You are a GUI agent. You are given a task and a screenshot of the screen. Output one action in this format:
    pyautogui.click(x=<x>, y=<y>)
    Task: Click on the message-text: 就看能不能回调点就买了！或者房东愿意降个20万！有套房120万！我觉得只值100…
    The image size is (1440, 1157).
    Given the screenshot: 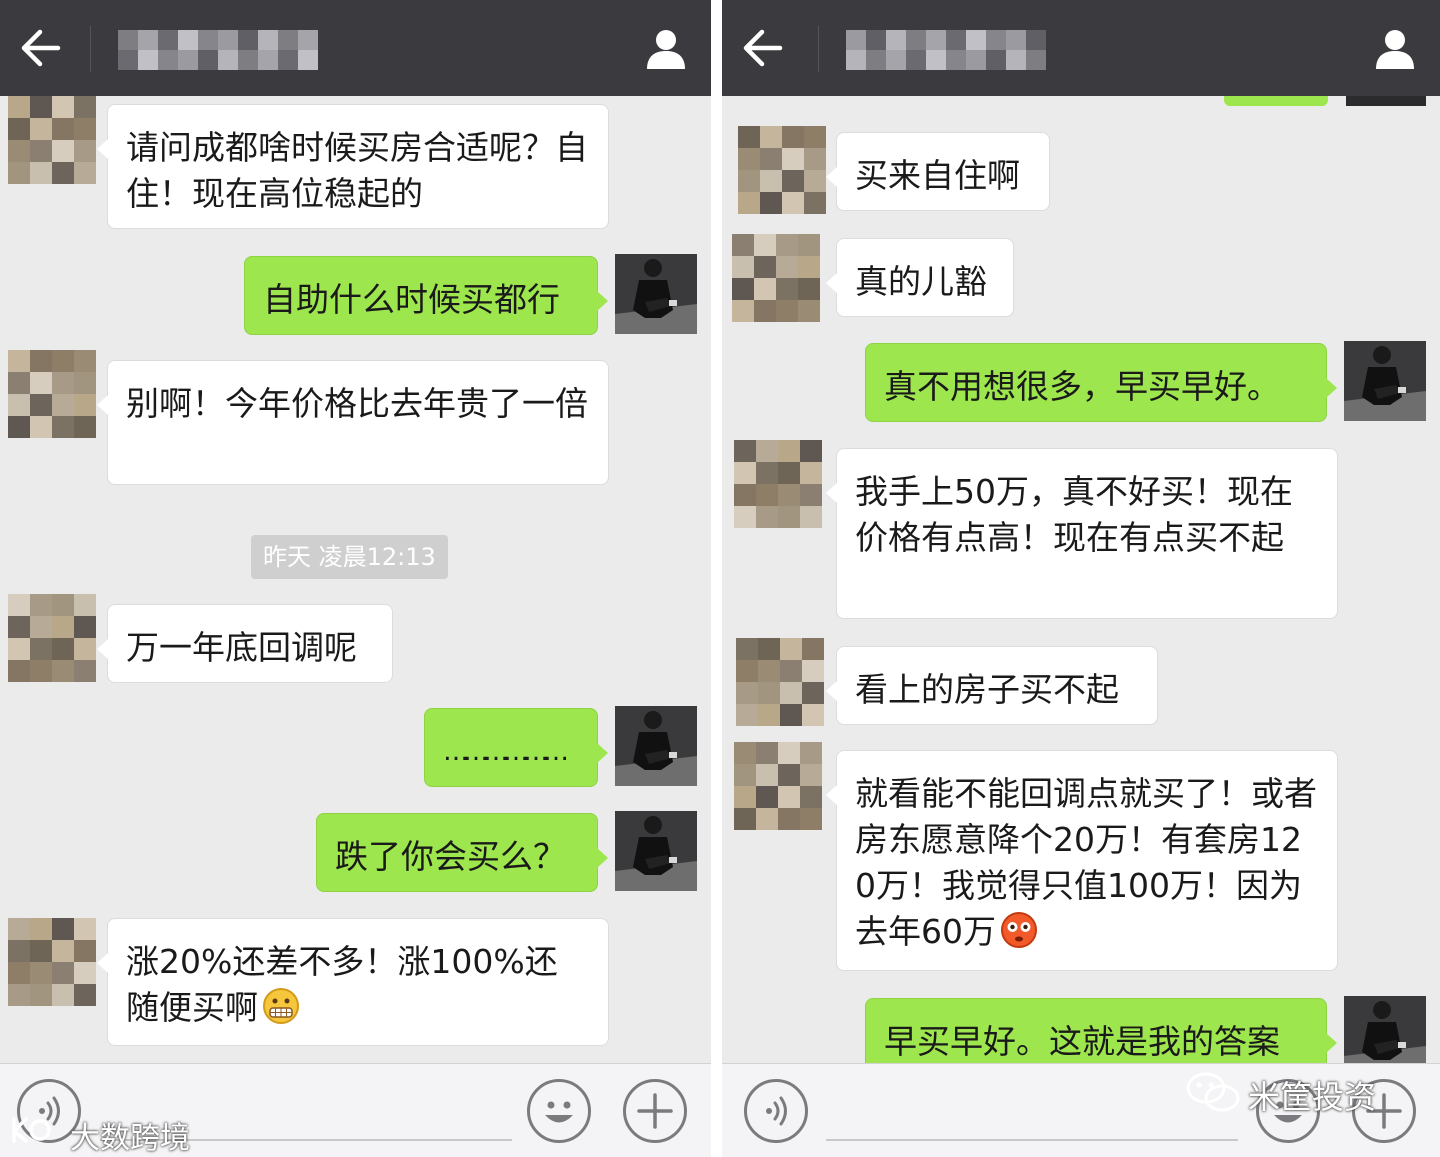 What is the action you would take?
    pyautogui.click(x=1086, y=862)
    